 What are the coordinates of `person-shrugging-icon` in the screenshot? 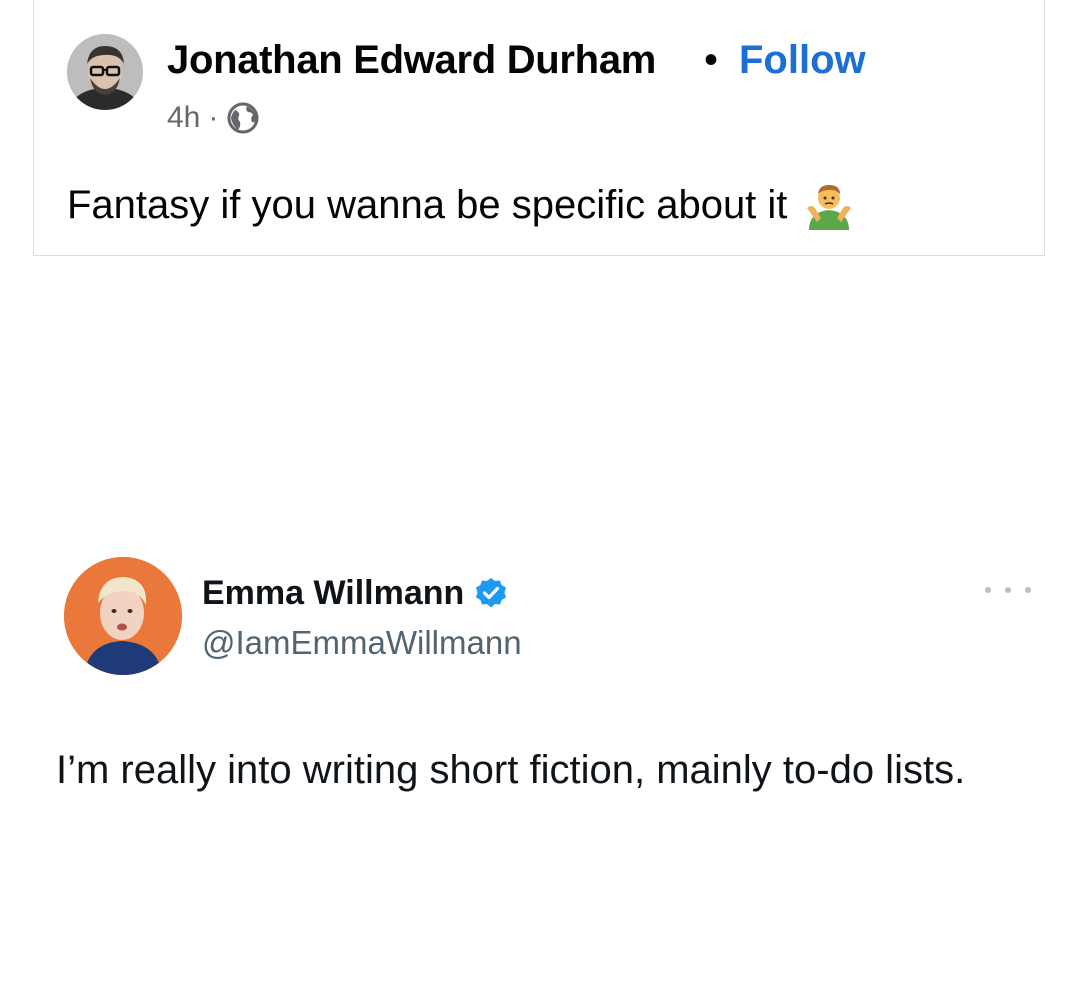 It's located at (829, 204).